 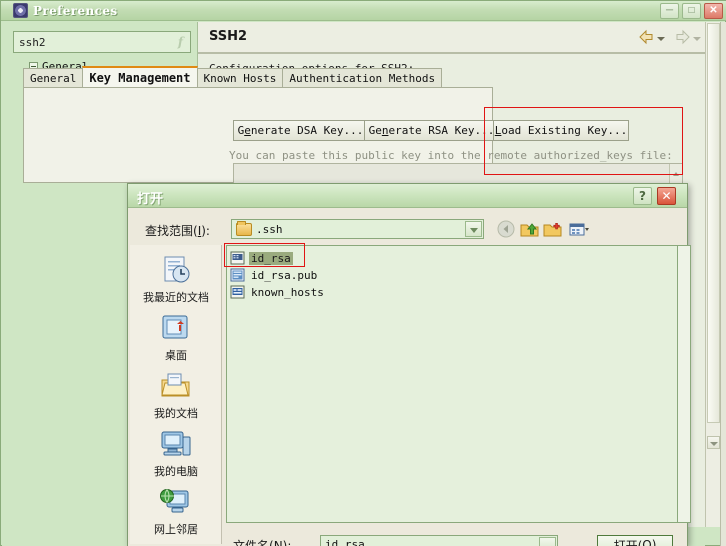 I want to click on place-recent-documents: 我最近的文档, so click(x=176, y=279).